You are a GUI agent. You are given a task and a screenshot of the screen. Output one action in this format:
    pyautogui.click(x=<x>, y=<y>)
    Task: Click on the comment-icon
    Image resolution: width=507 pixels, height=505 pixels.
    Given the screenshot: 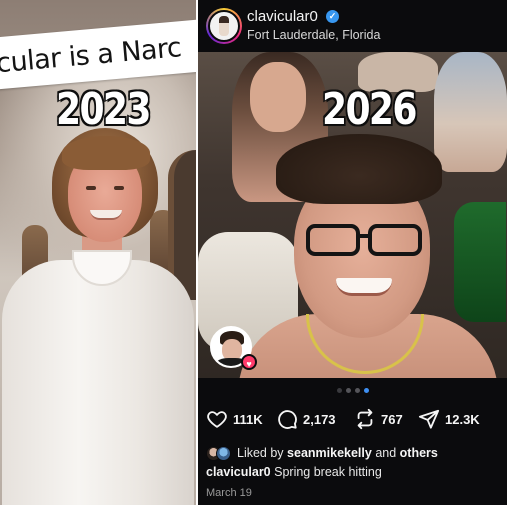 What is the action you would take?
    pyautogui.click(x=287, y=419)
    